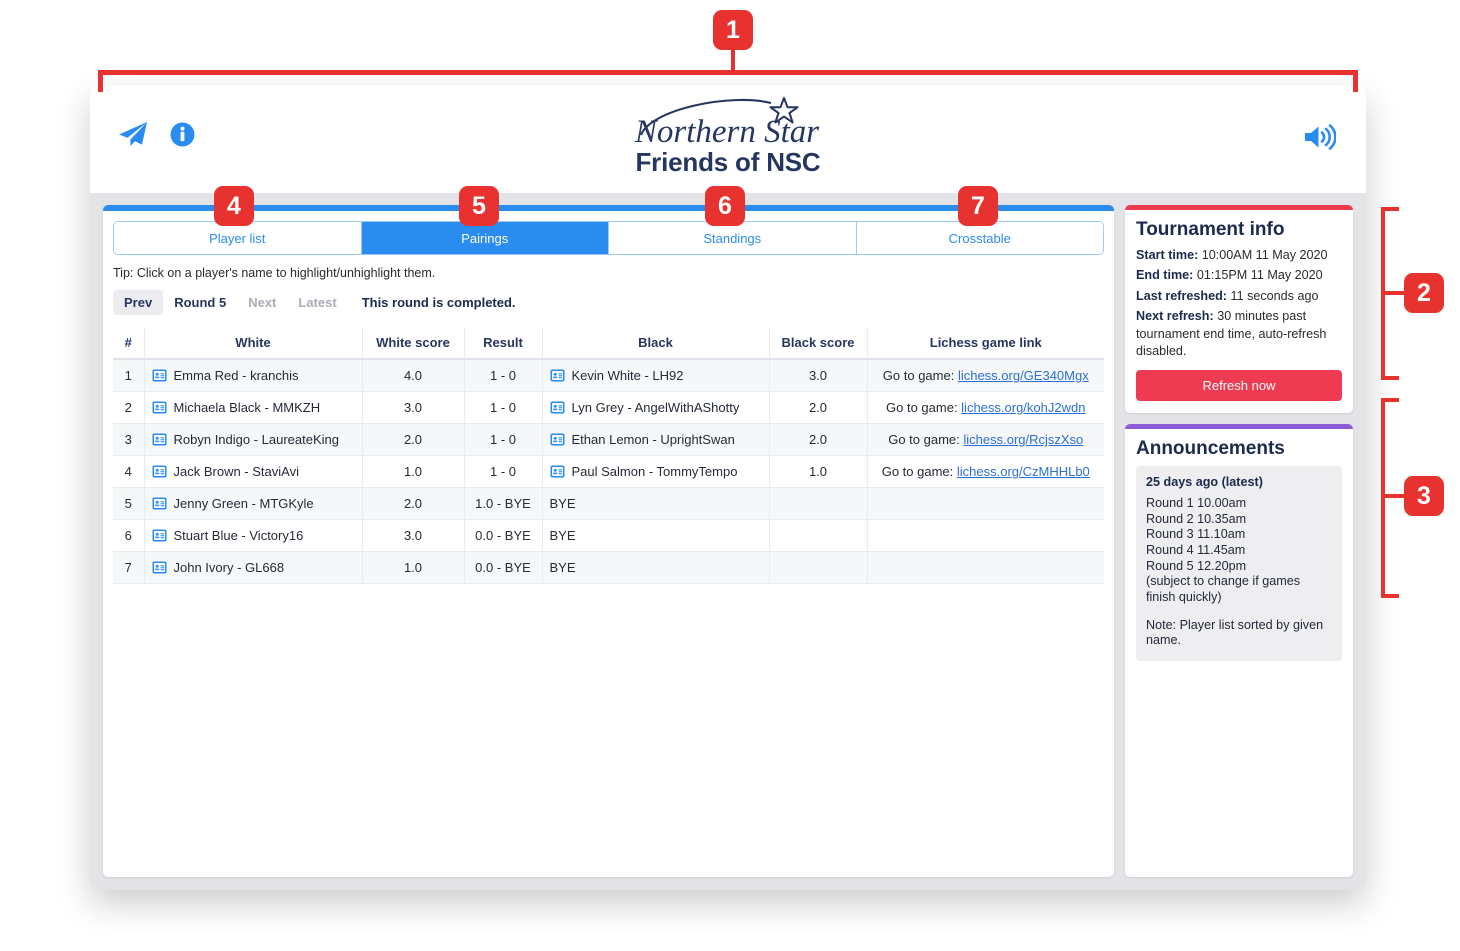  What do you see at coordinates (129, 503) in the screenshot?
I see `cell-number: 5` at bounding box center [129, 503].